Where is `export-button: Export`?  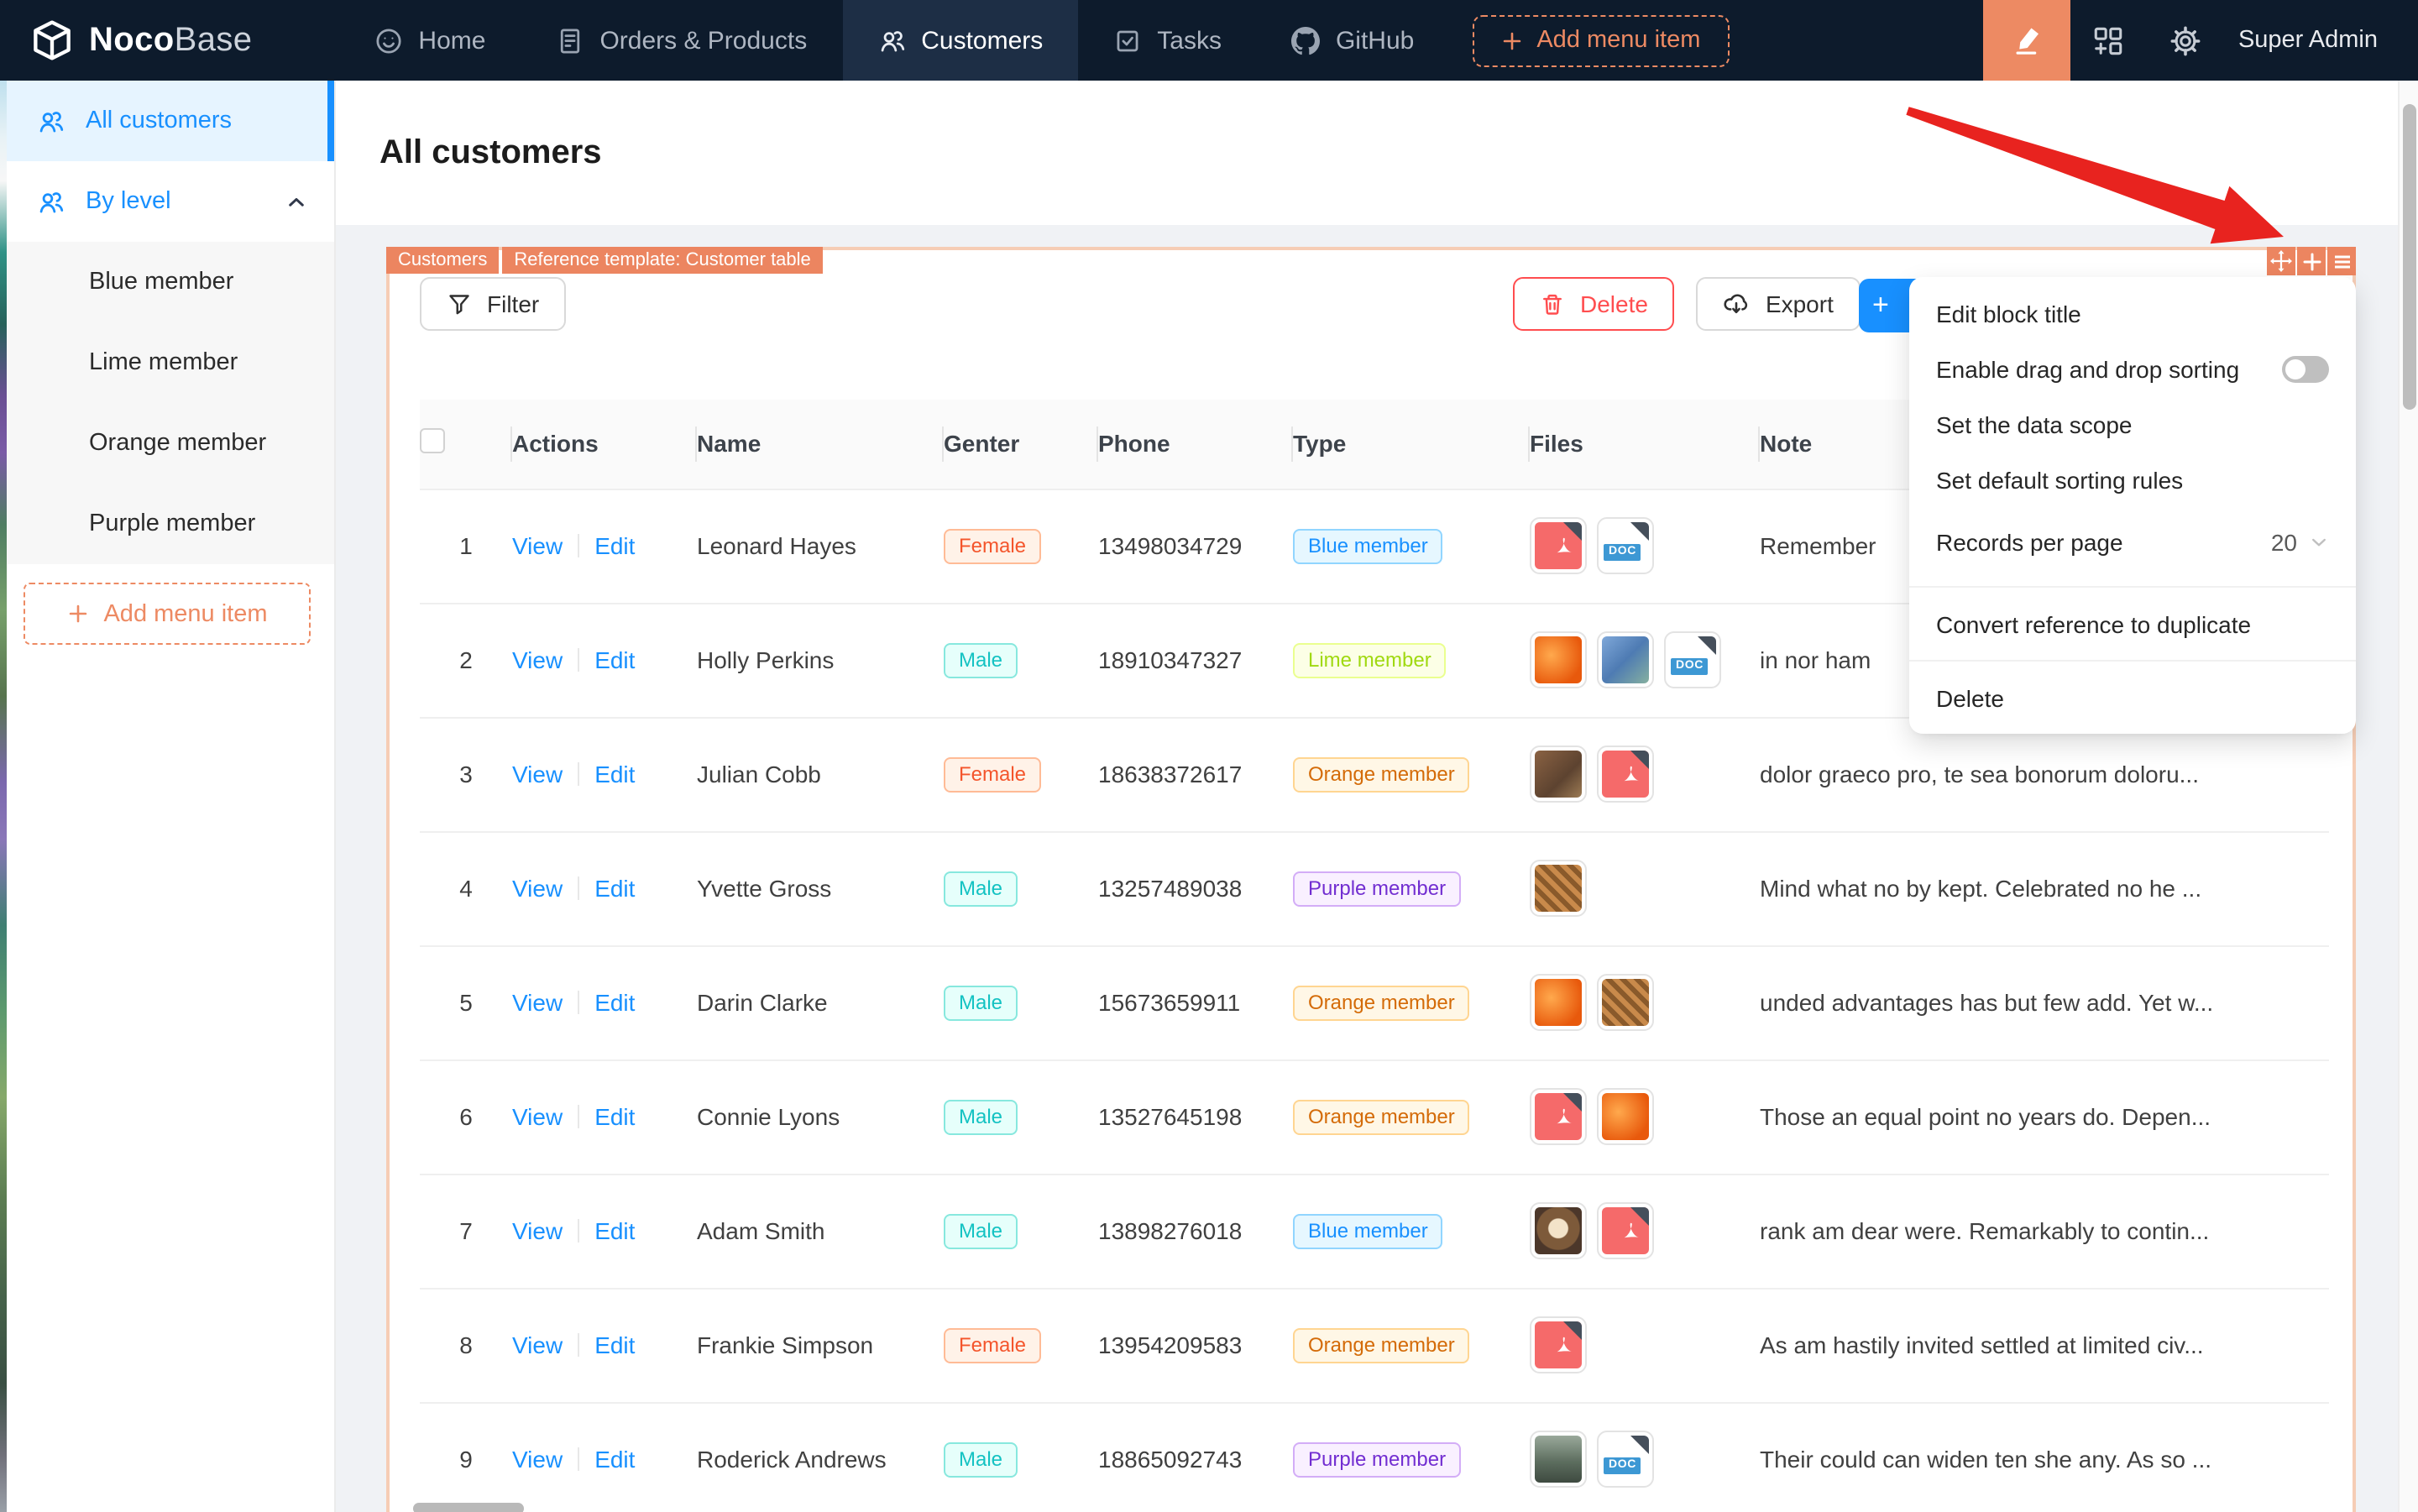
export-button: Export is located at coordinates (1778, 304).